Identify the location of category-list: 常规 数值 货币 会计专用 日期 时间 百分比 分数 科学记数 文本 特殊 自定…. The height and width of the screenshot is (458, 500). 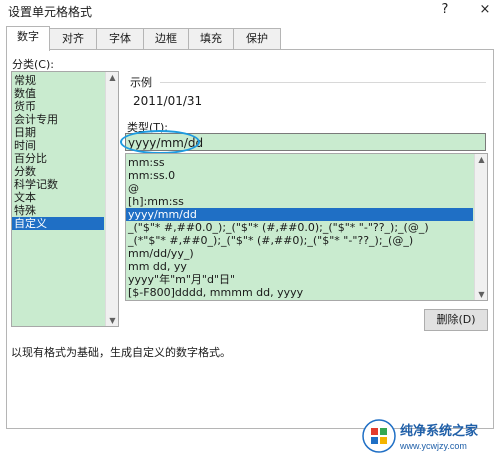
(65, 199).